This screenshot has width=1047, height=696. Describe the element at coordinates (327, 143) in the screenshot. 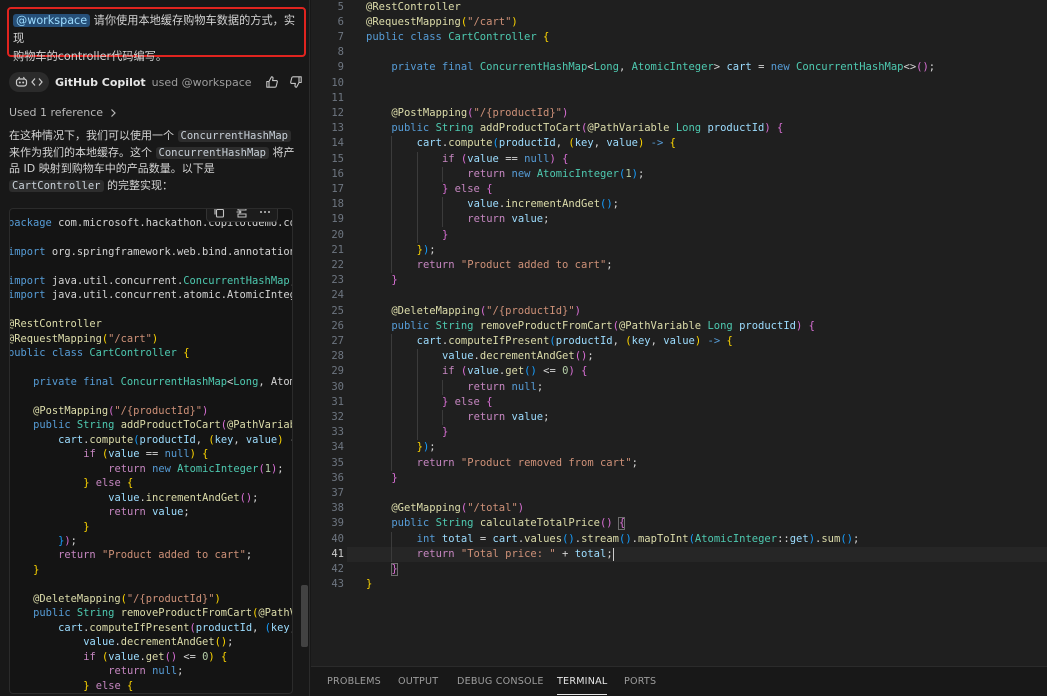

I see `line-number: 14` at that location.